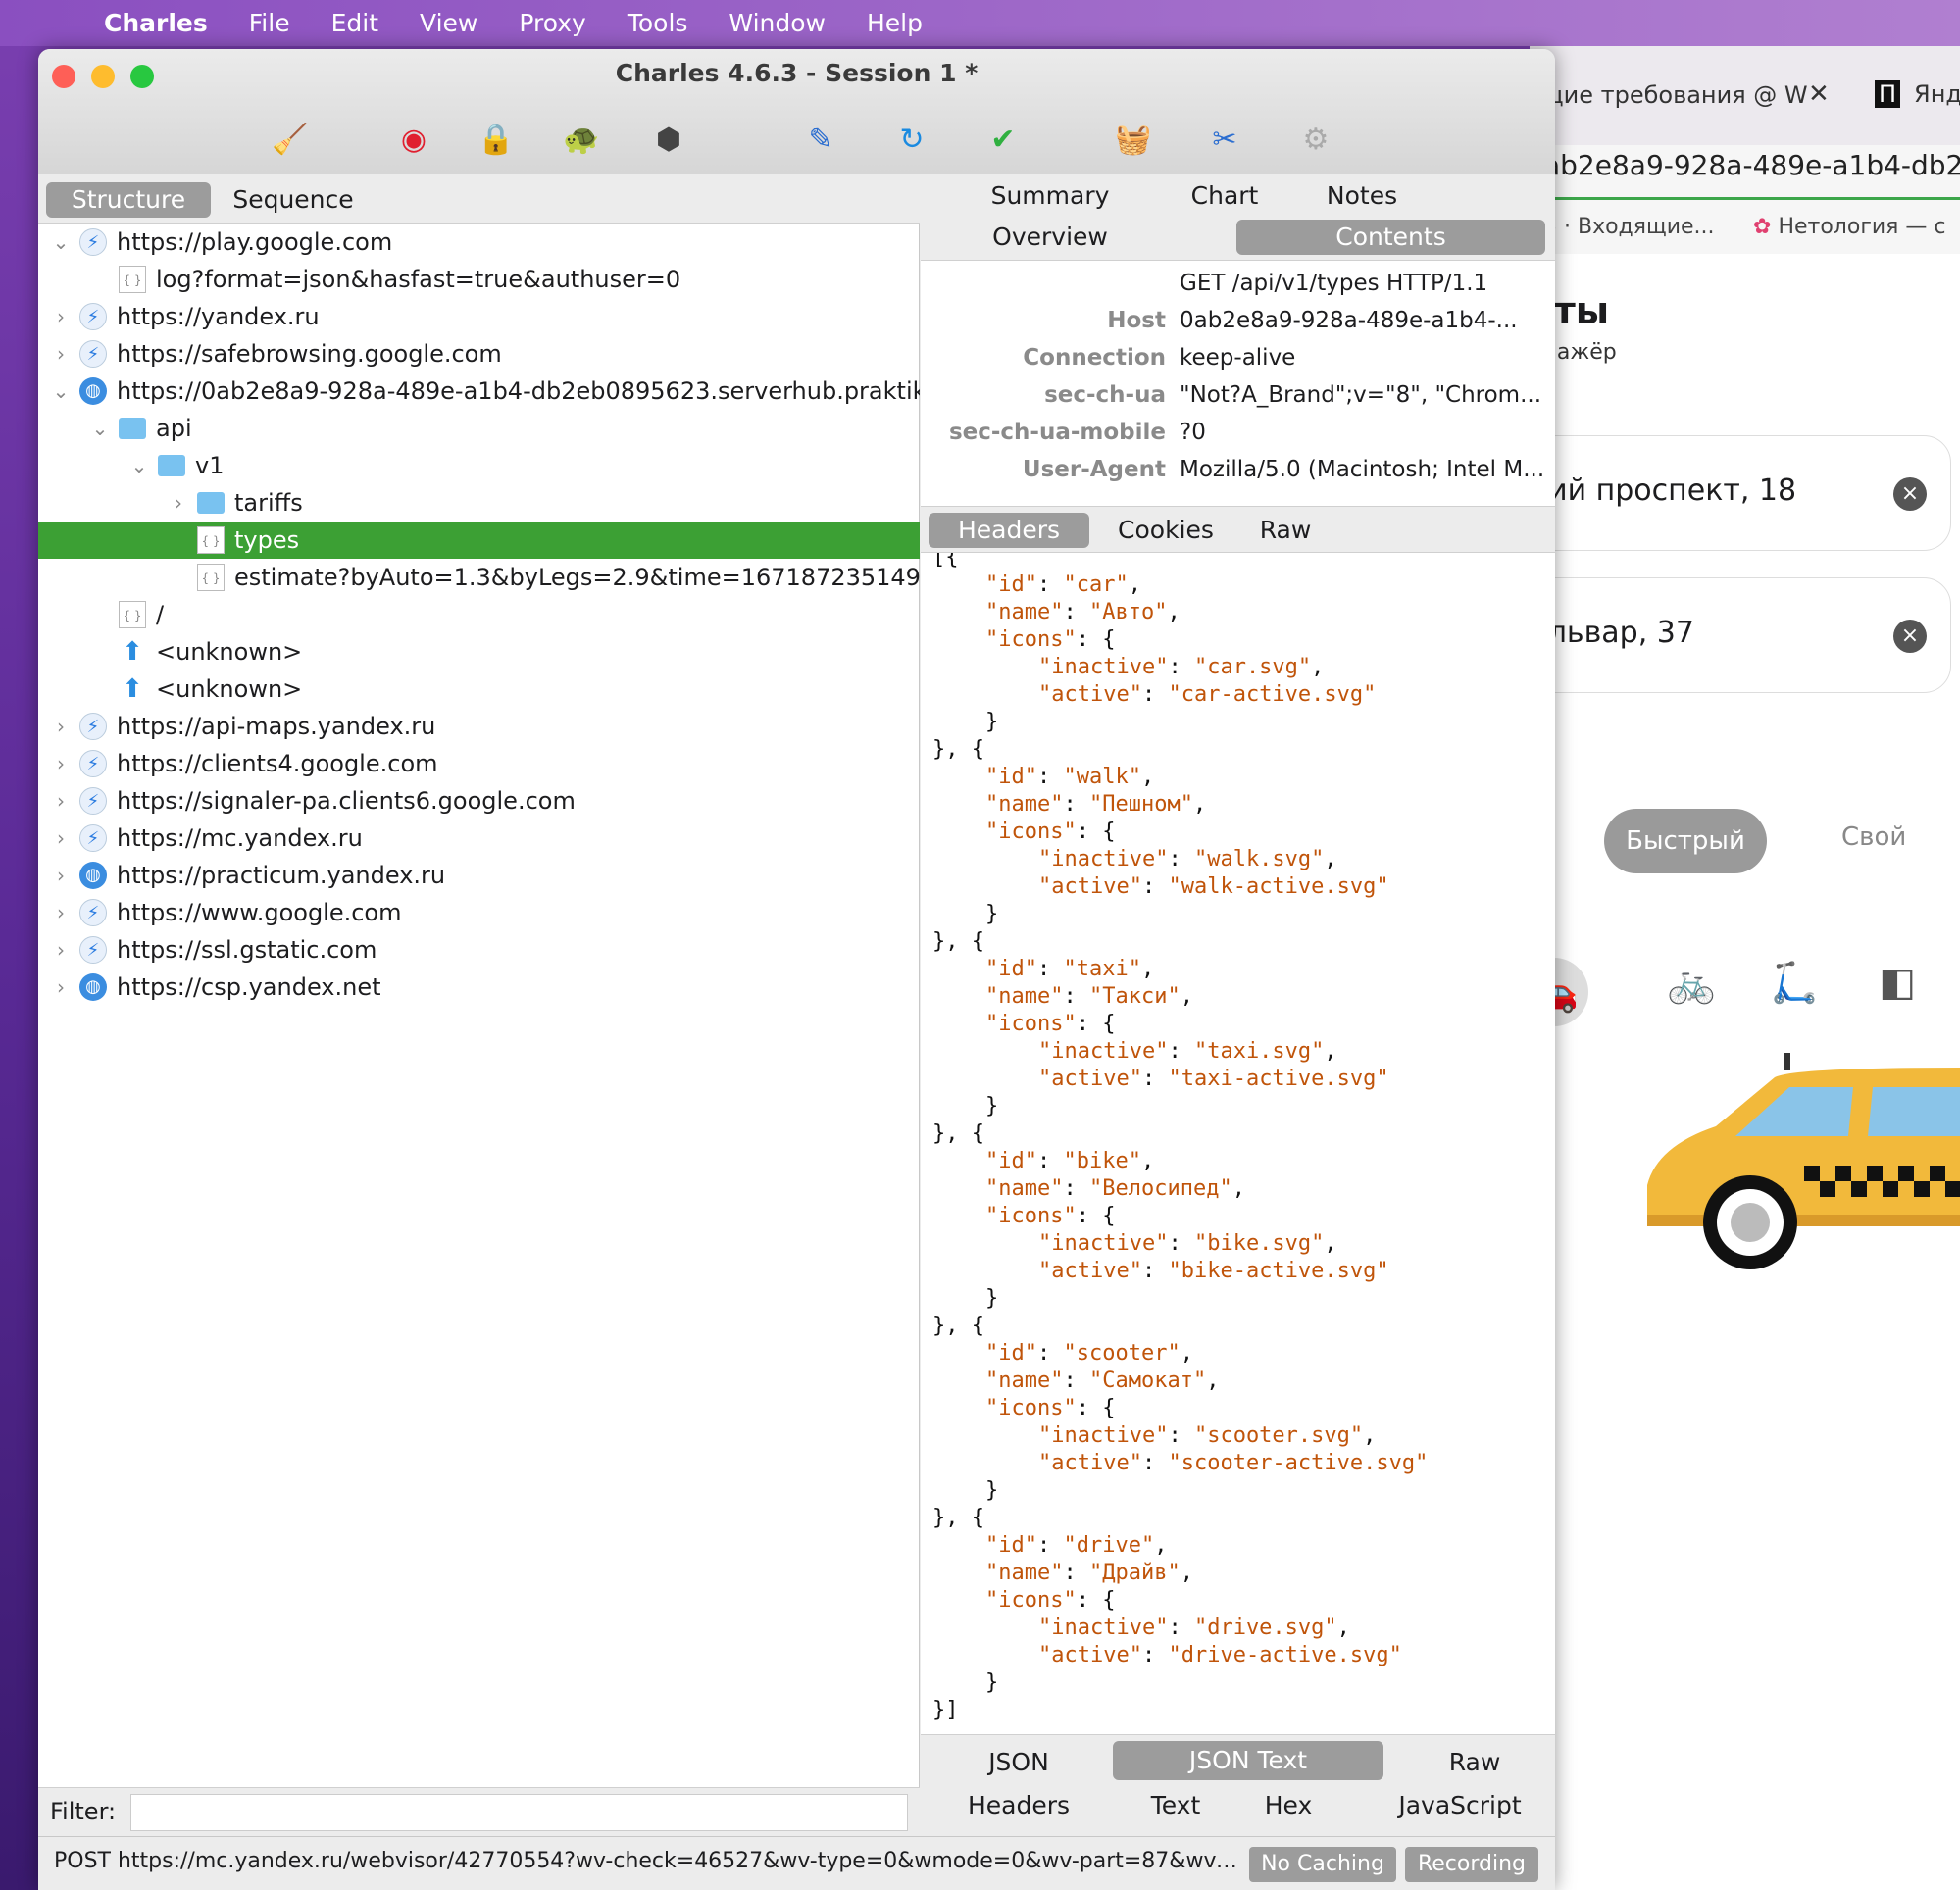  I want to click on browser-tab-title: щие требования @ W, so click(1674, 95).